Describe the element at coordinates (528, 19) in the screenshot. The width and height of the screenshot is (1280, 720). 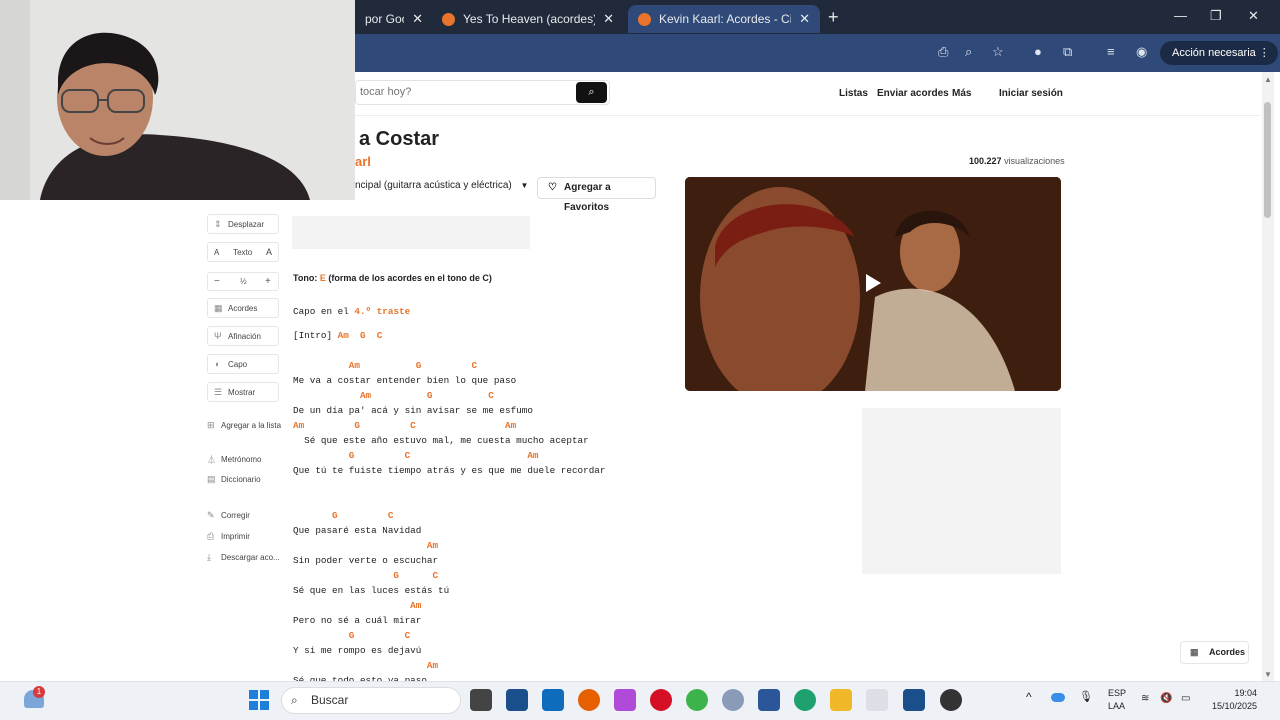
I see `tab-yes-to-heaven: Yes To Heaven (acordes) - Lana ✕` at that location.